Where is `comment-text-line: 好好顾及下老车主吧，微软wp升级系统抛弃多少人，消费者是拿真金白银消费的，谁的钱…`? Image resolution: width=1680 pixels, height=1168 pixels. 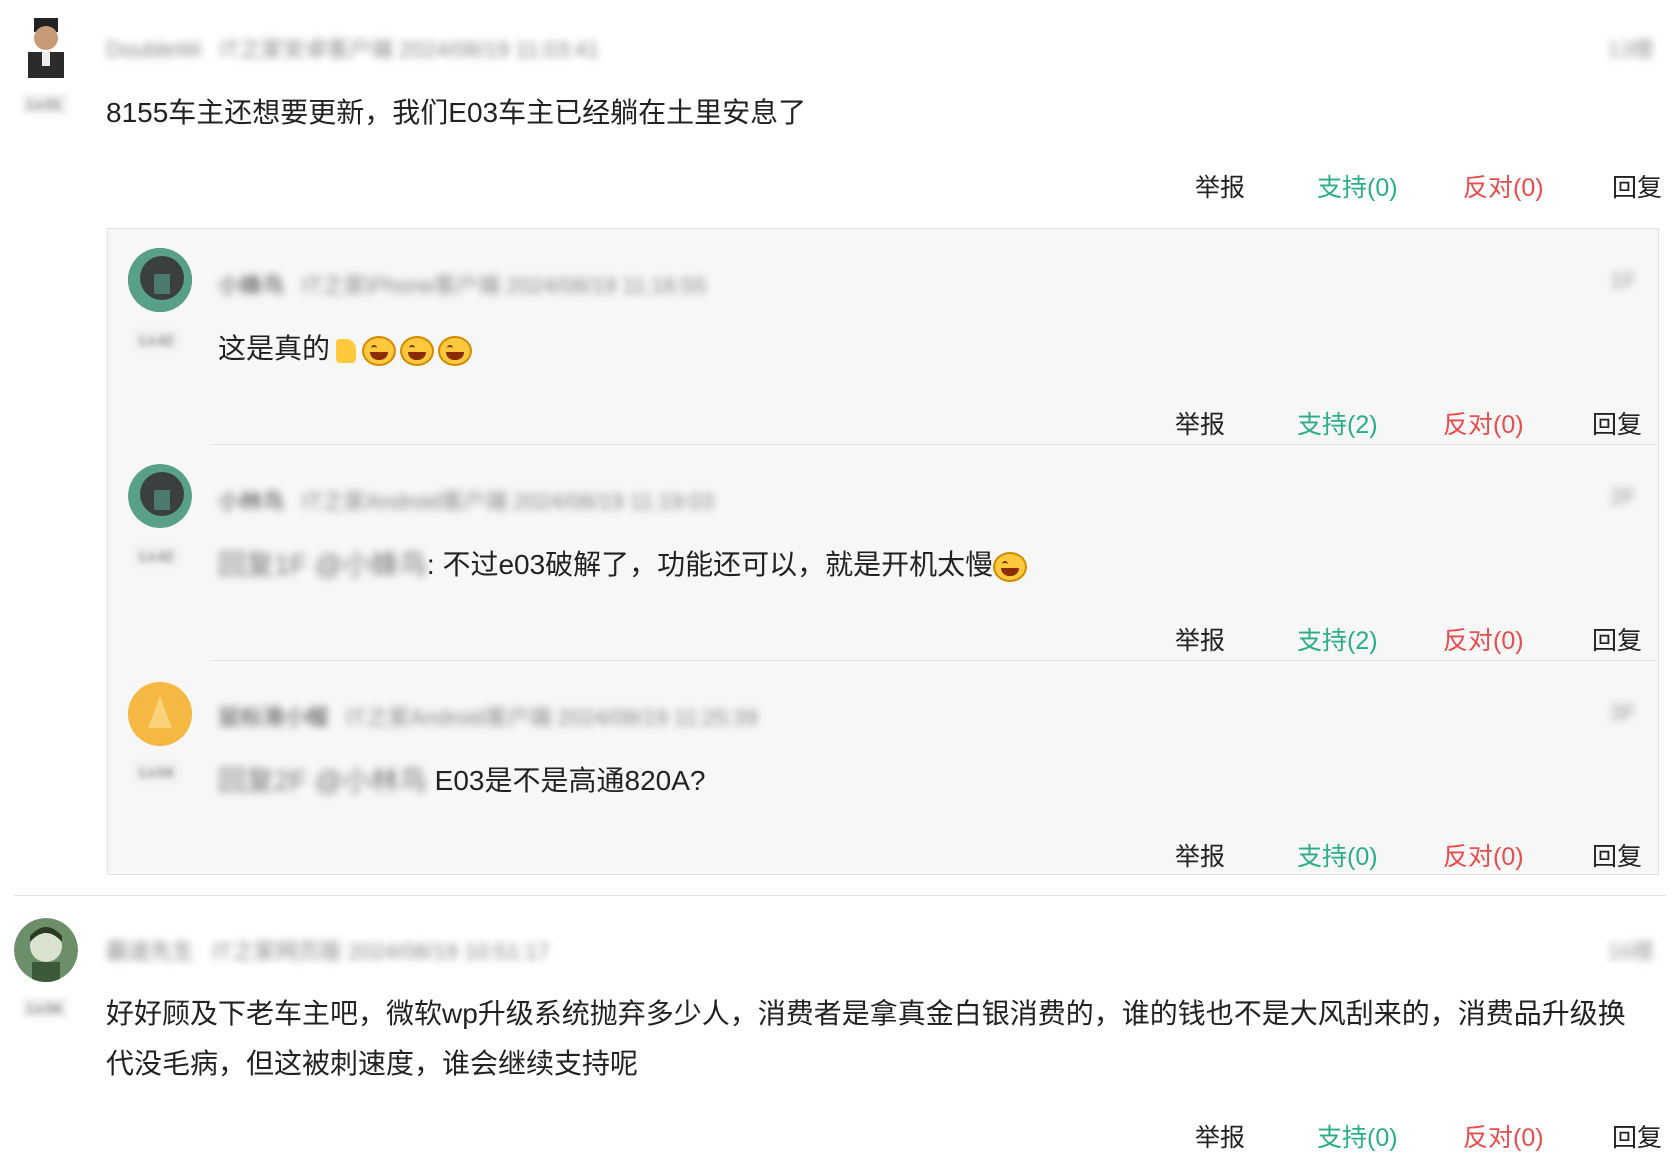
comment-text-line: 好好顾及下老车主吧，微软wp升级系统抛弃多少人，消费者是拿真金白银消费的，谁的钱… is located at coordinates (866, 1013).